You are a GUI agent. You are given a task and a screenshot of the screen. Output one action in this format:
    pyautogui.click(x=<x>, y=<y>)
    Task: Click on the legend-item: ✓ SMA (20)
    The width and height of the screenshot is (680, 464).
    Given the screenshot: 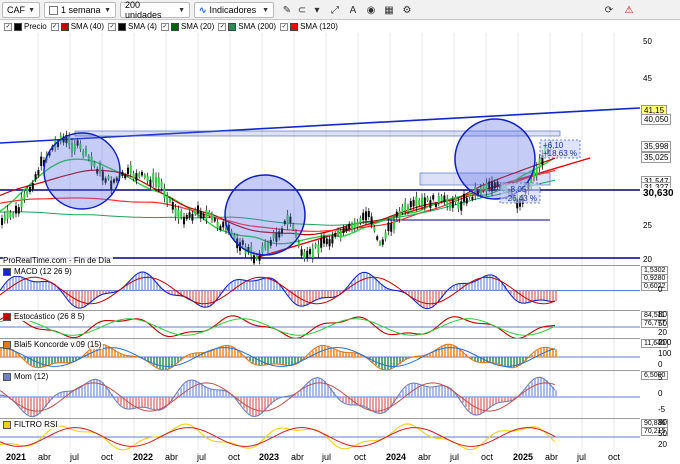 What is the action you would take?
    pyautogui.click(x=187, y=26)
    